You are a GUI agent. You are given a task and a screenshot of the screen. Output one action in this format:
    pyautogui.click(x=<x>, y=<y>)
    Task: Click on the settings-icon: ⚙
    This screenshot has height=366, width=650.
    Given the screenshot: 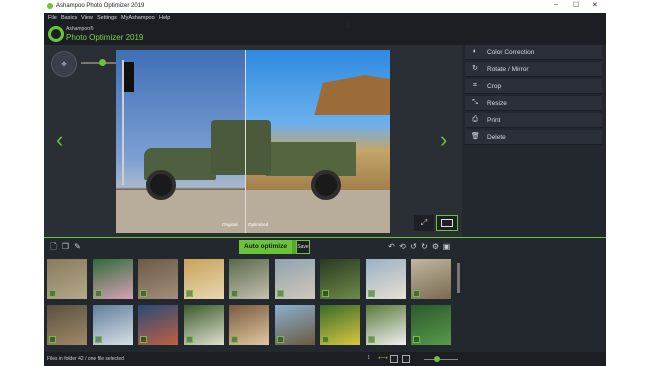 What is the action you would take?
    pyautogui.click(x=435, y=247)
    